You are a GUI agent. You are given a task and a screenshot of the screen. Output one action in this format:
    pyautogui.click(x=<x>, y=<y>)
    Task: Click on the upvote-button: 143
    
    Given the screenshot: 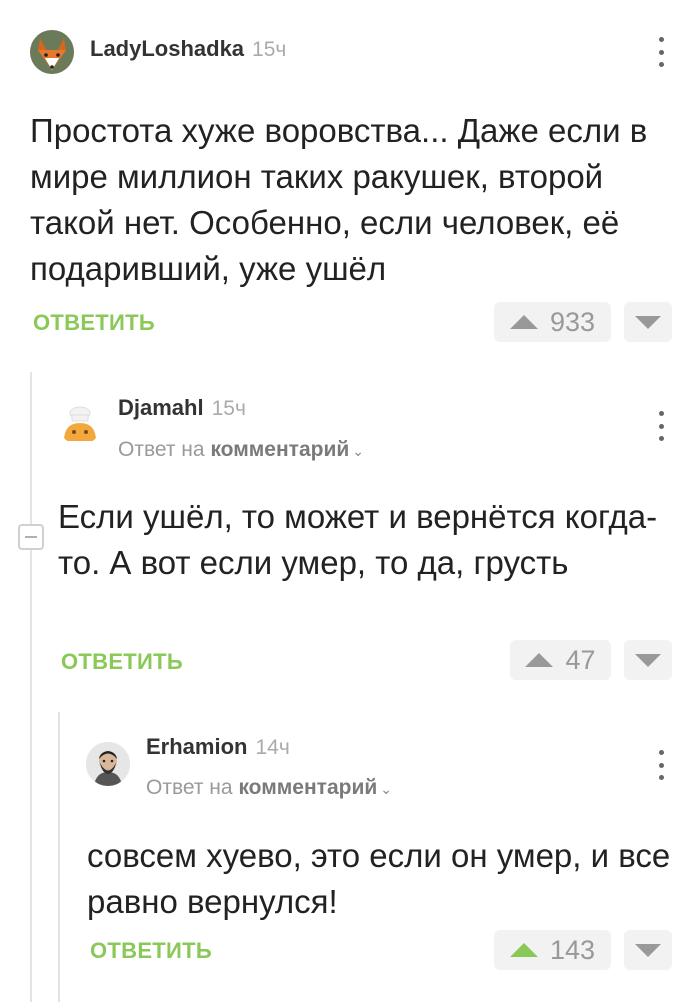 What is the action you would take?
    pyautogui.click(x=552, y=950)
    